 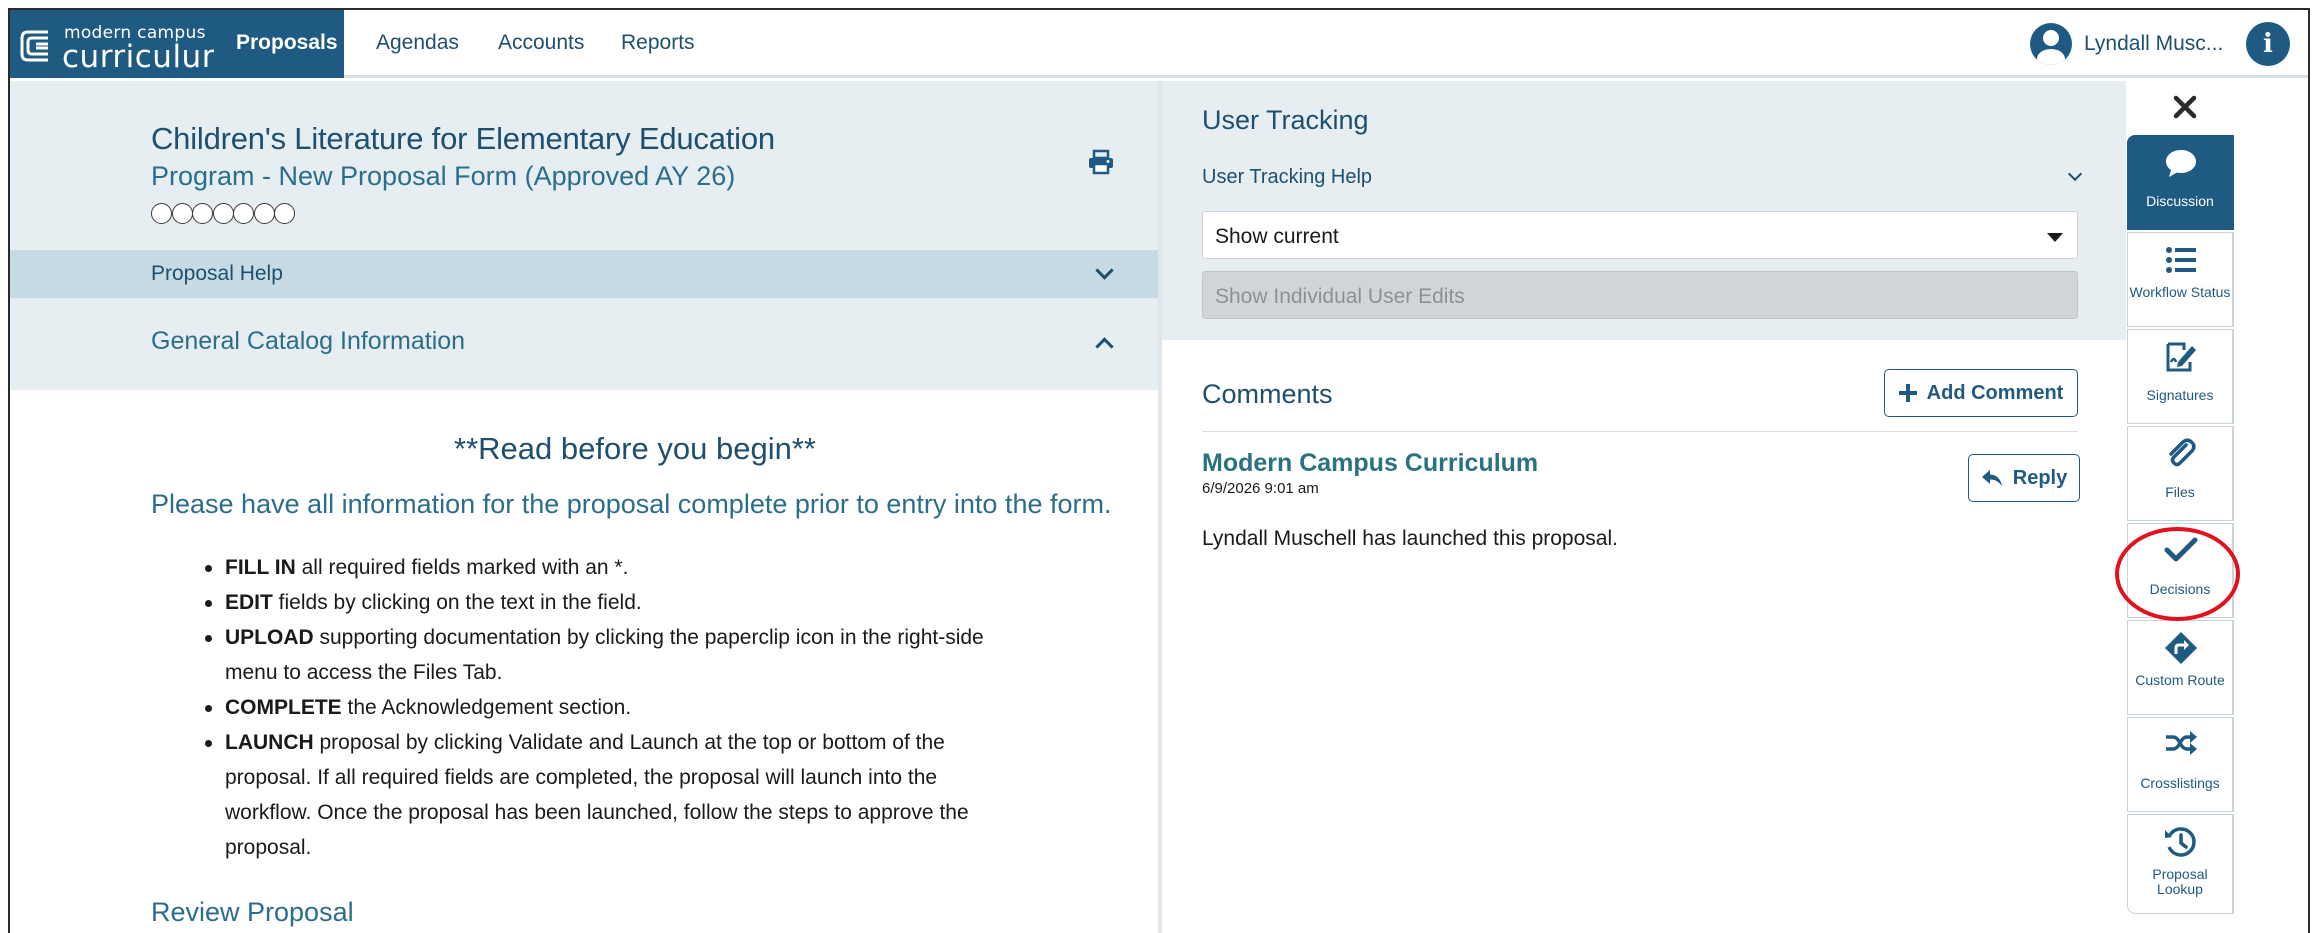 I want to click on add-comment-label: Add Comment, so click(x=1995, y=392).